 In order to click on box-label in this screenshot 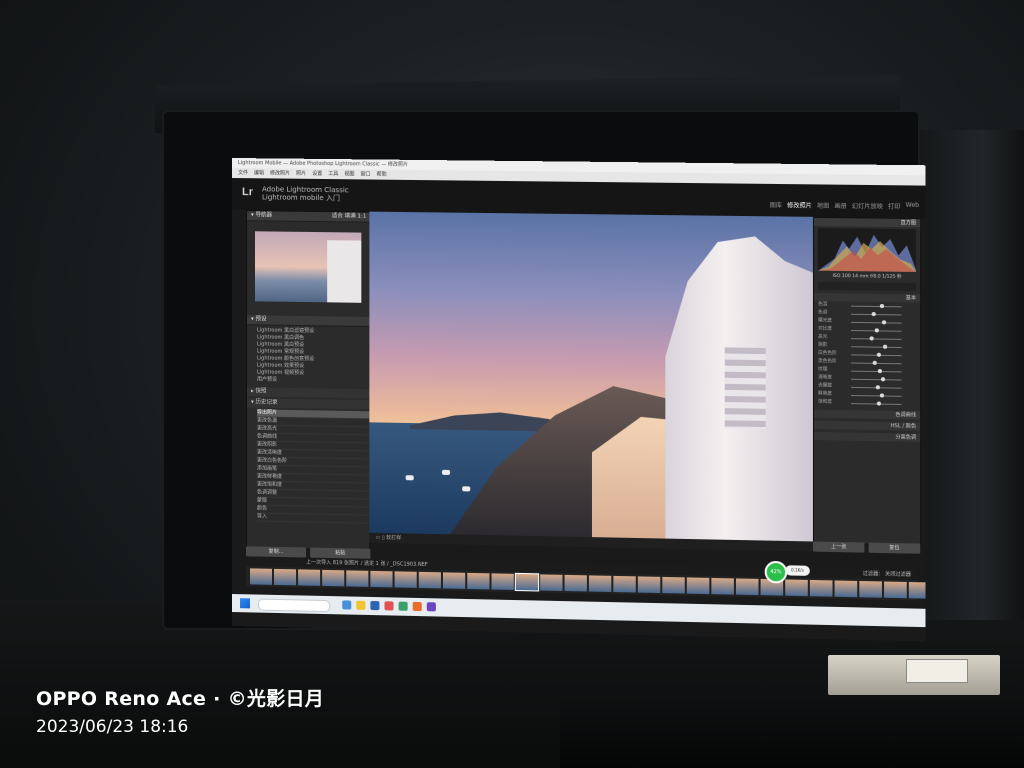, I will do `click(937, 671)`.